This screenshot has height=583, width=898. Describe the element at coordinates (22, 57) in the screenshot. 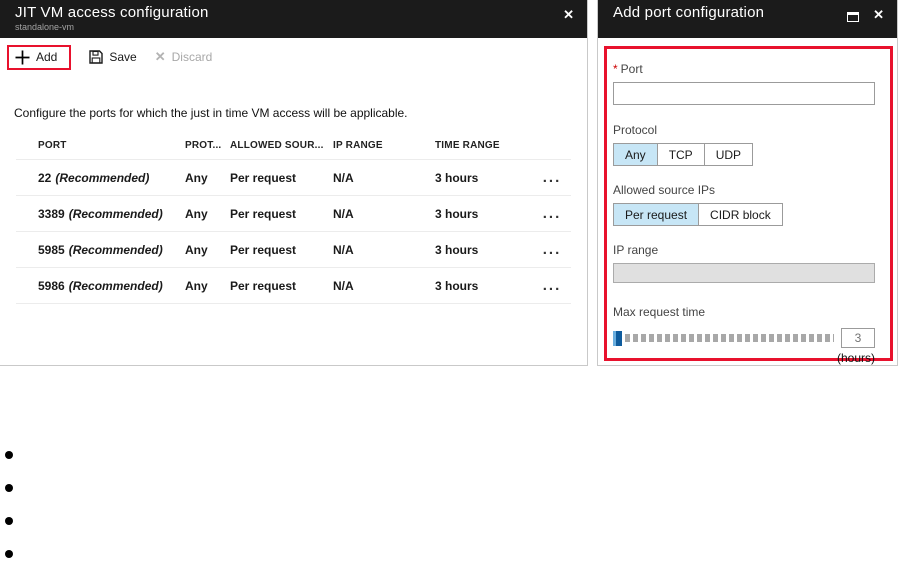

I see `plus-icon` at that location.